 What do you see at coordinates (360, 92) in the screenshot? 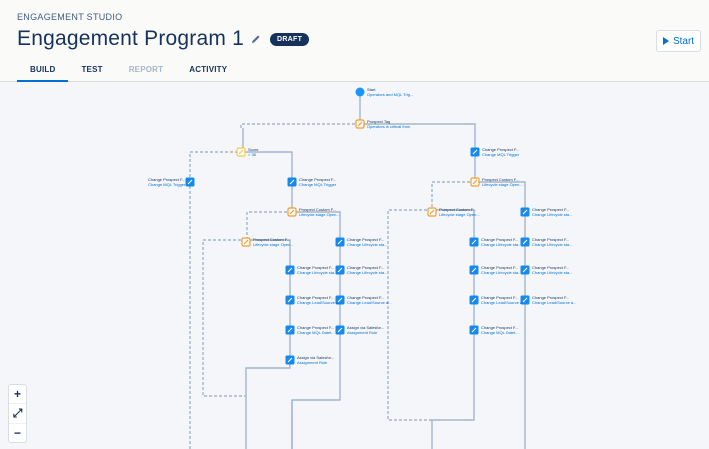
I see `start-node-icon` at bounding box center [360, 92].